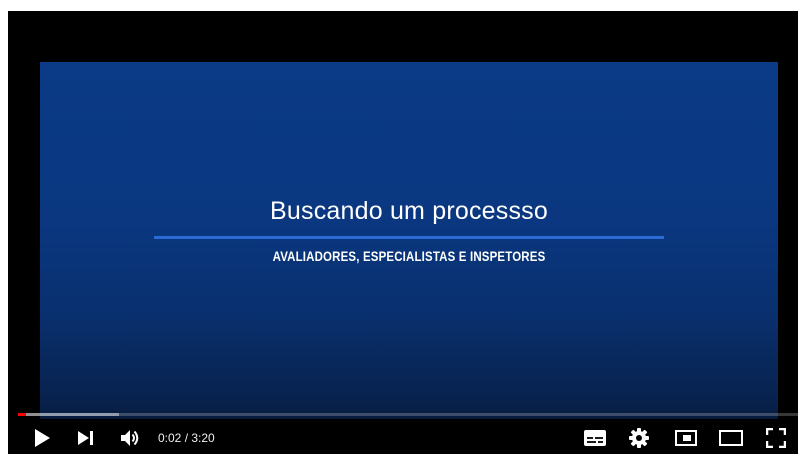 This screenshot has height=454, width=798. Describe the element at coordinates (408, 414) in the screenshot. I see `progress-bar` at that location.